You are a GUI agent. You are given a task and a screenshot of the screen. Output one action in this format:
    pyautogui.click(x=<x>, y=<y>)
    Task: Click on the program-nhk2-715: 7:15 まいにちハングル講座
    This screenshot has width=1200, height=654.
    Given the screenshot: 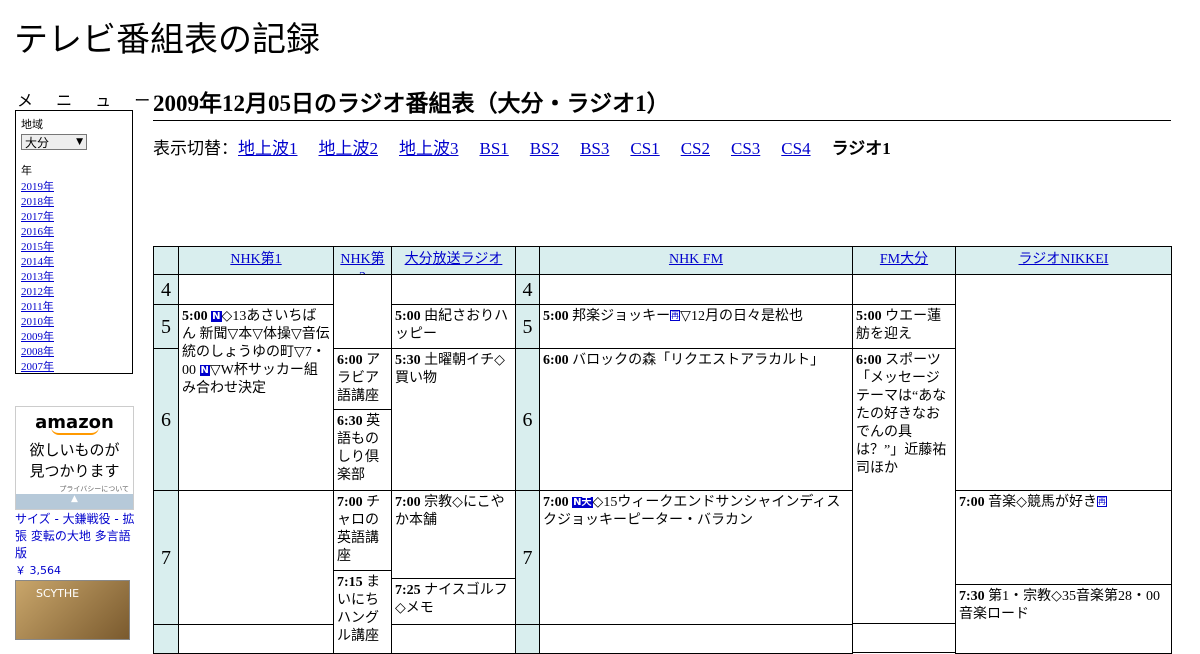 What is the action you would take?
    pyautogui.click(x=362, y=612)
    